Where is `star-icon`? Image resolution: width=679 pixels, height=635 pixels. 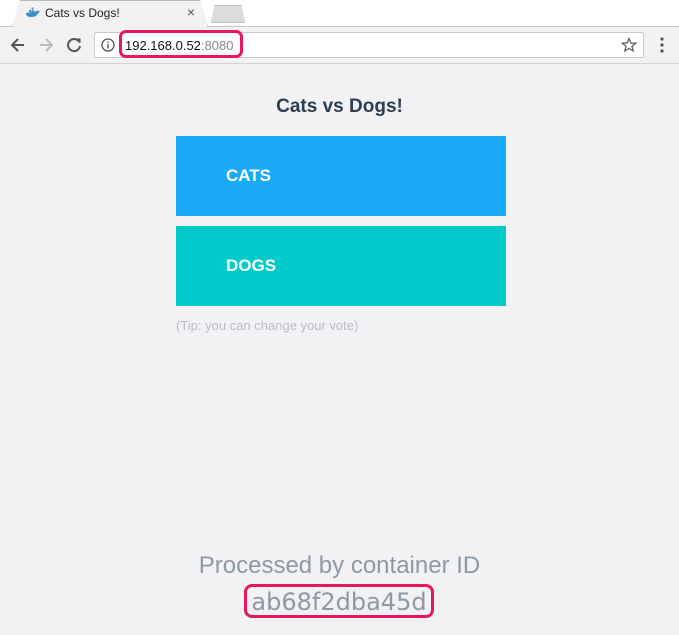 star-icon is located at coordinates (629, 45).